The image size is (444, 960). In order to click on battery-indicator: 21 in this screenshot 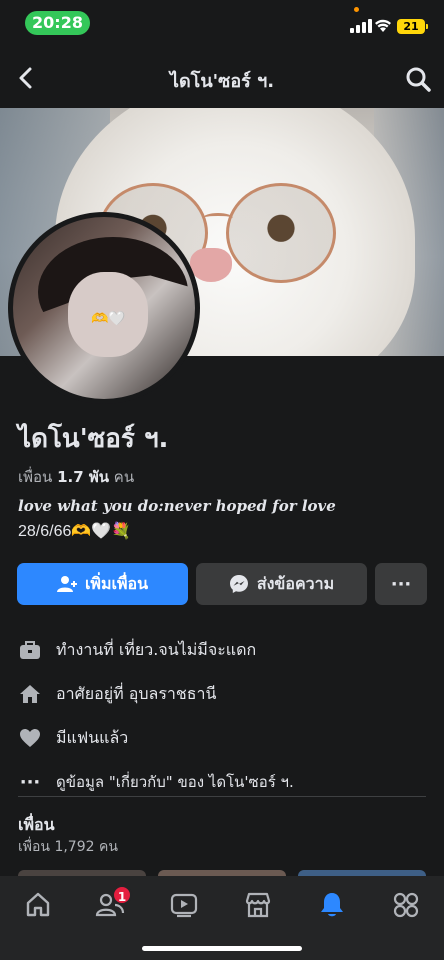, I will do `click(412, 26)`.